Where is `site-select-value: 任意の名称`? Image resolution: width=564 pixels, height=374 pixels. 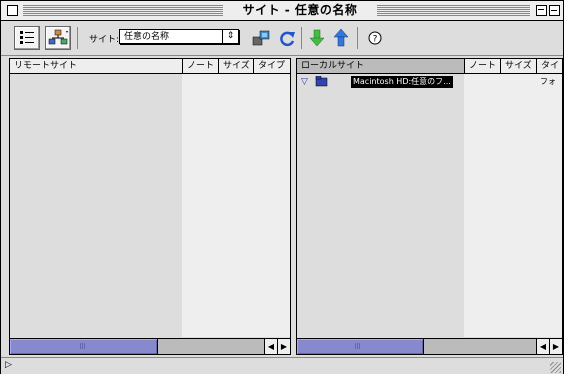
site-select-value: 任意の名称 is located at coordinates (147, 37).